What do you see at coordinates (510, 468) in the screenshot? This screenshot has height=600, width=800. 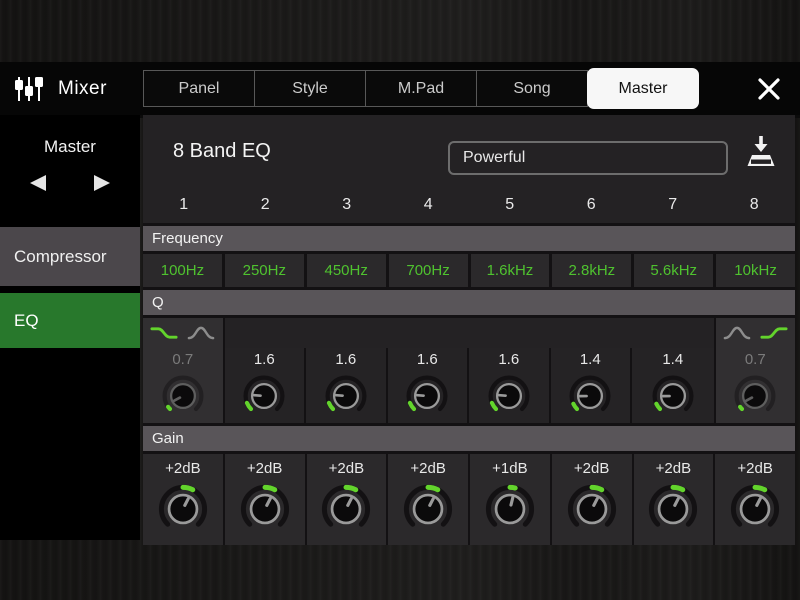 I see `gain-value-5: +1dB` at bounding box center [510, 468].